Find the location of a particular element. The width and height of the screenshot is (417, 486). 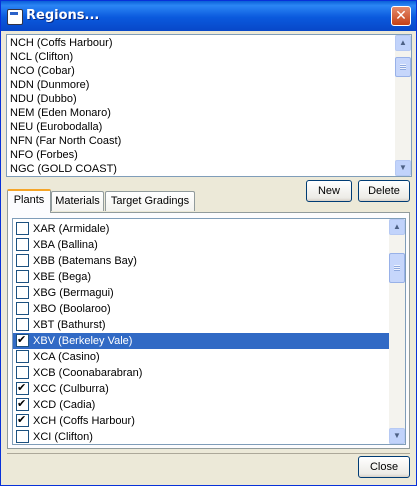

plant-list-item: XBA (Ballina) is located at coordinates (209, 245).